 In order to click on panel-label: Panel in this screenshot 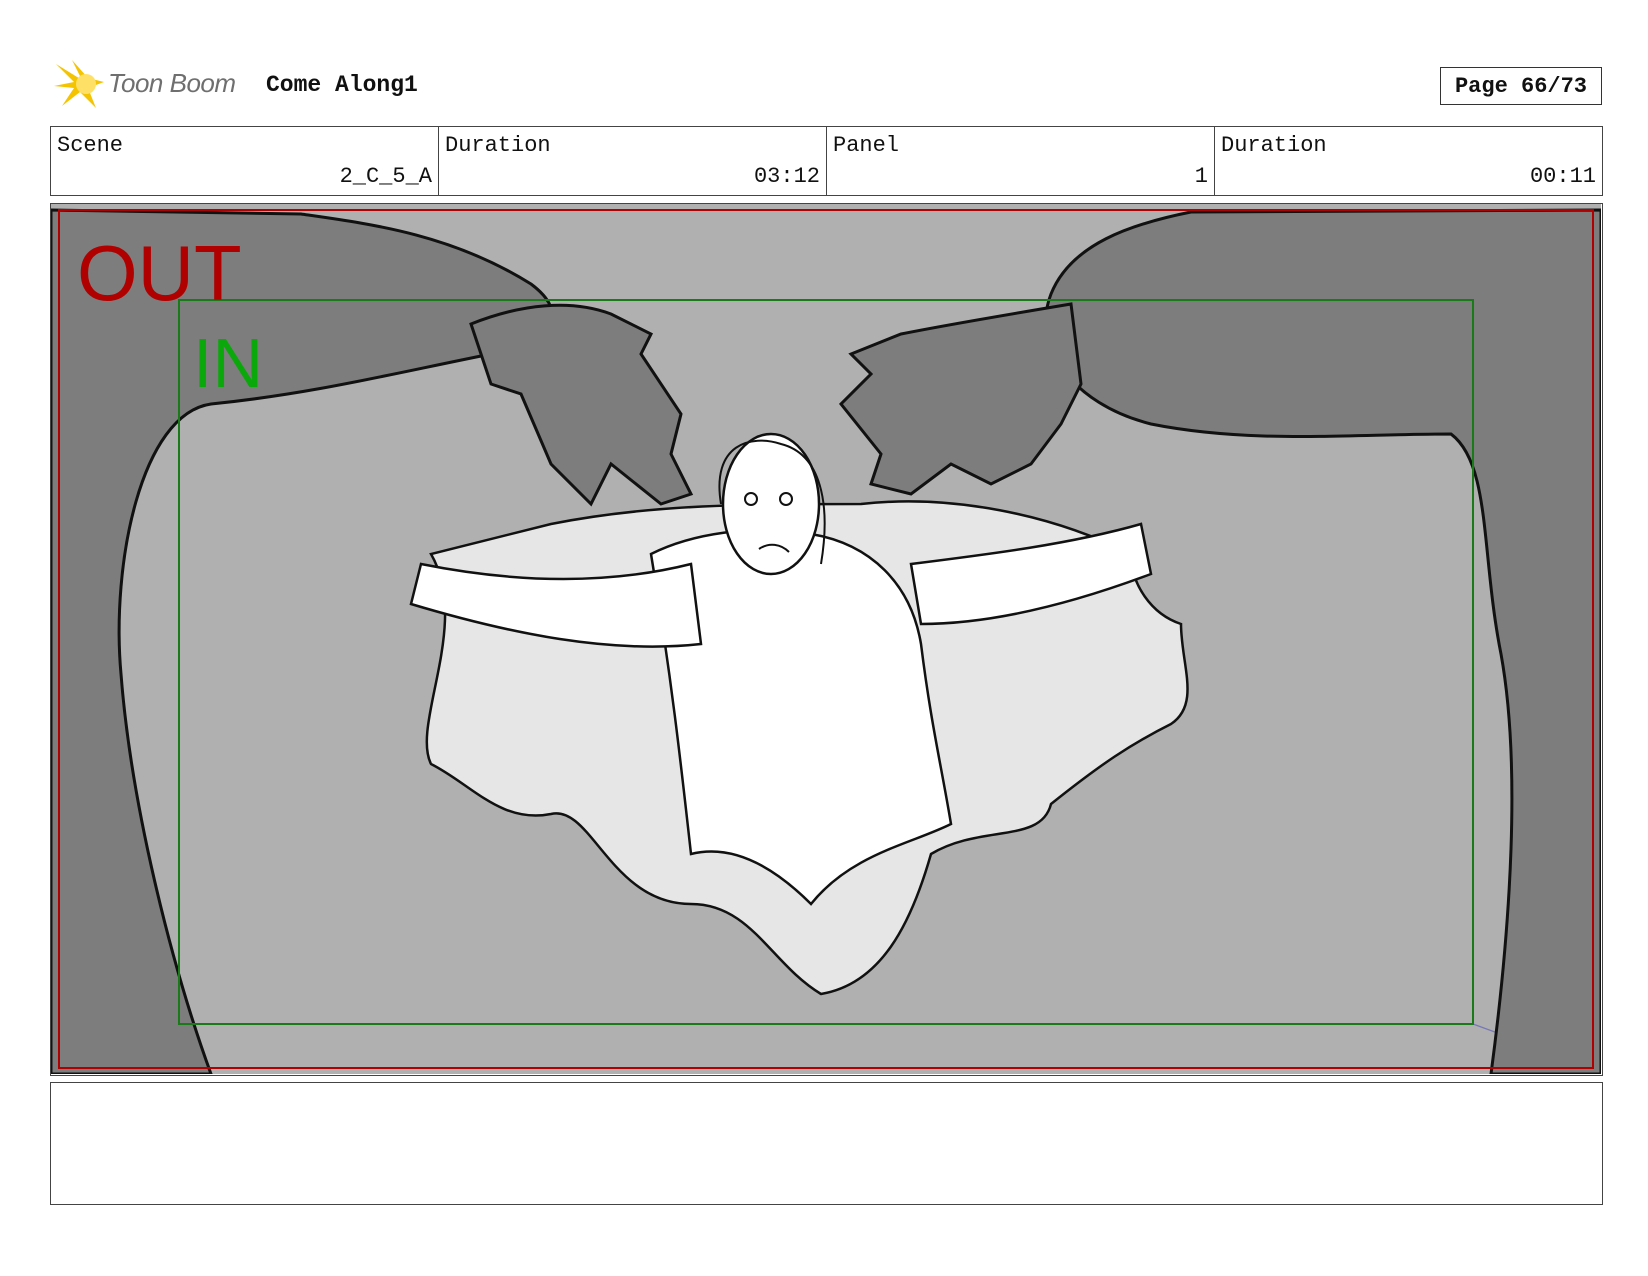, I will do `click(866, 145)`.